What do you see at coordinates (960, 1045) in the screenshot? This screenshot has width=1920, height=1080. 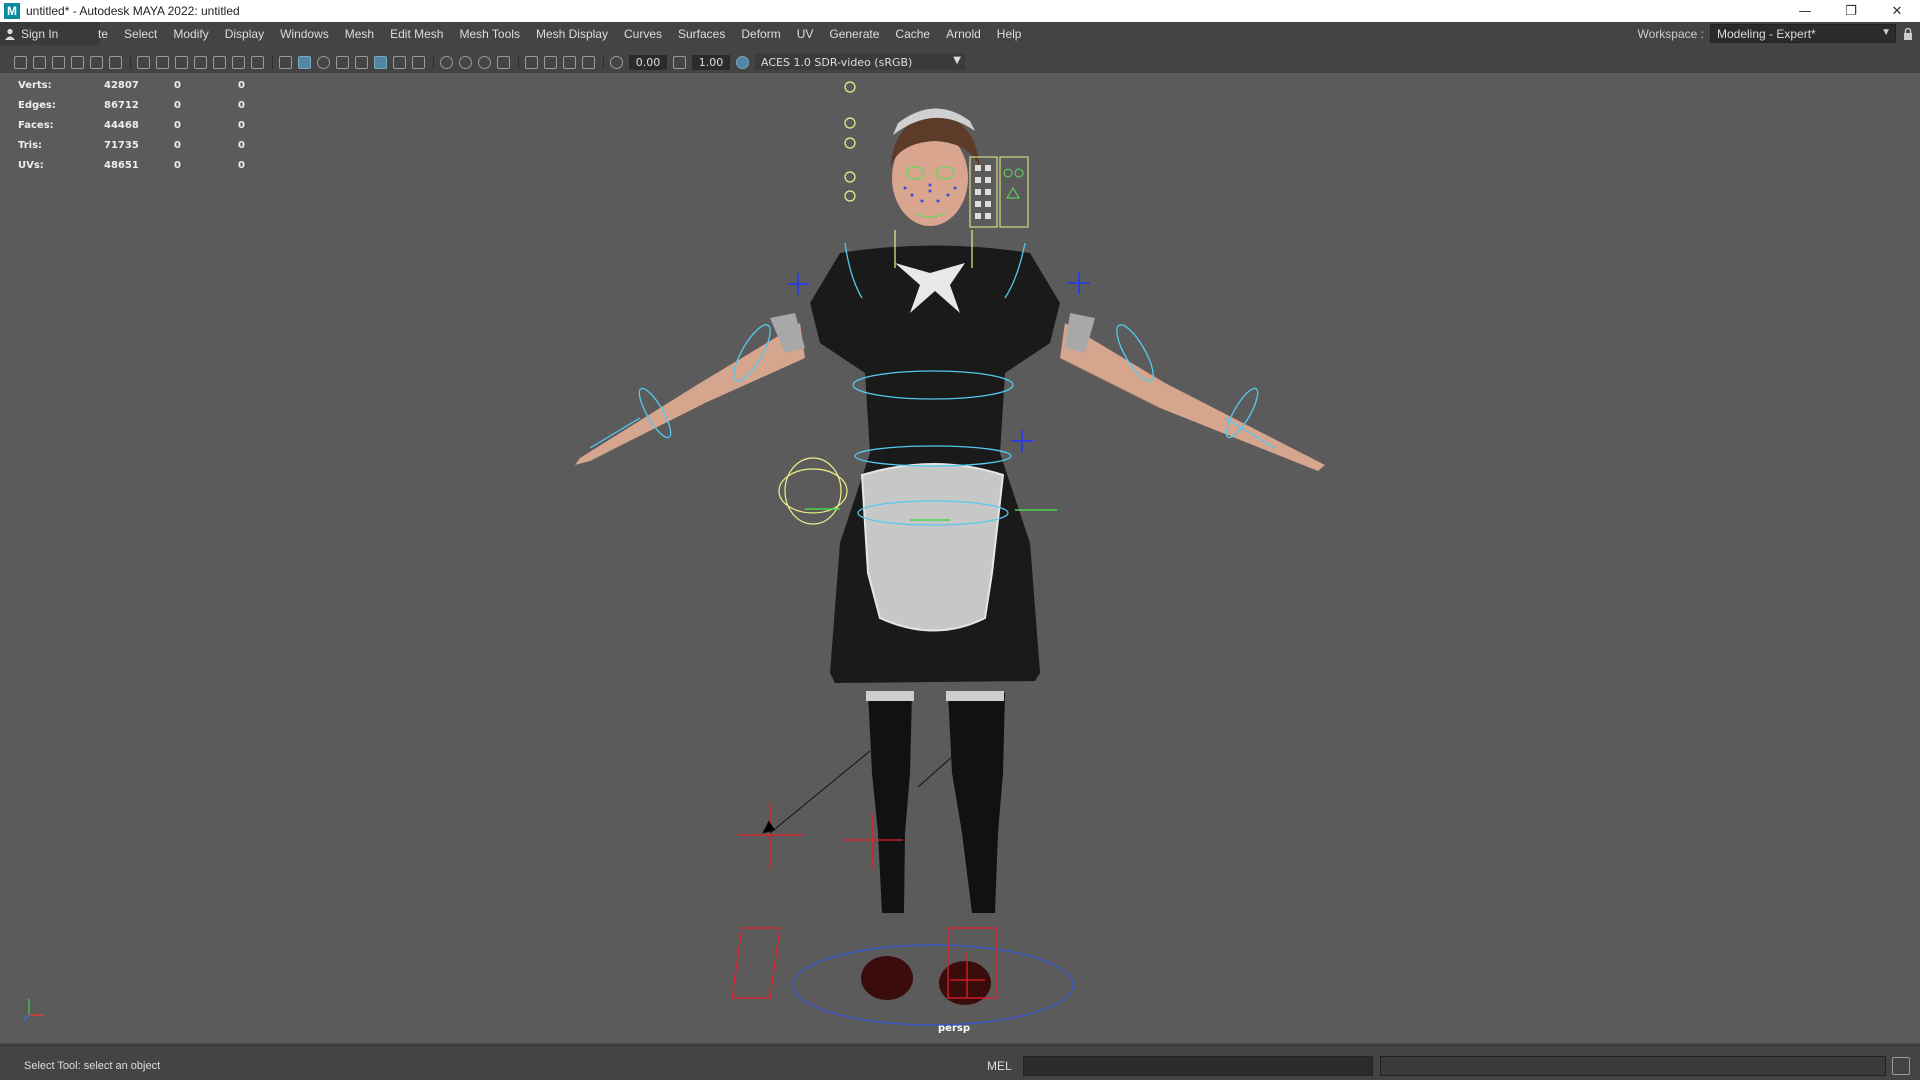 I see `viewport-bottom-divider` at bounding box center [960, 1045].